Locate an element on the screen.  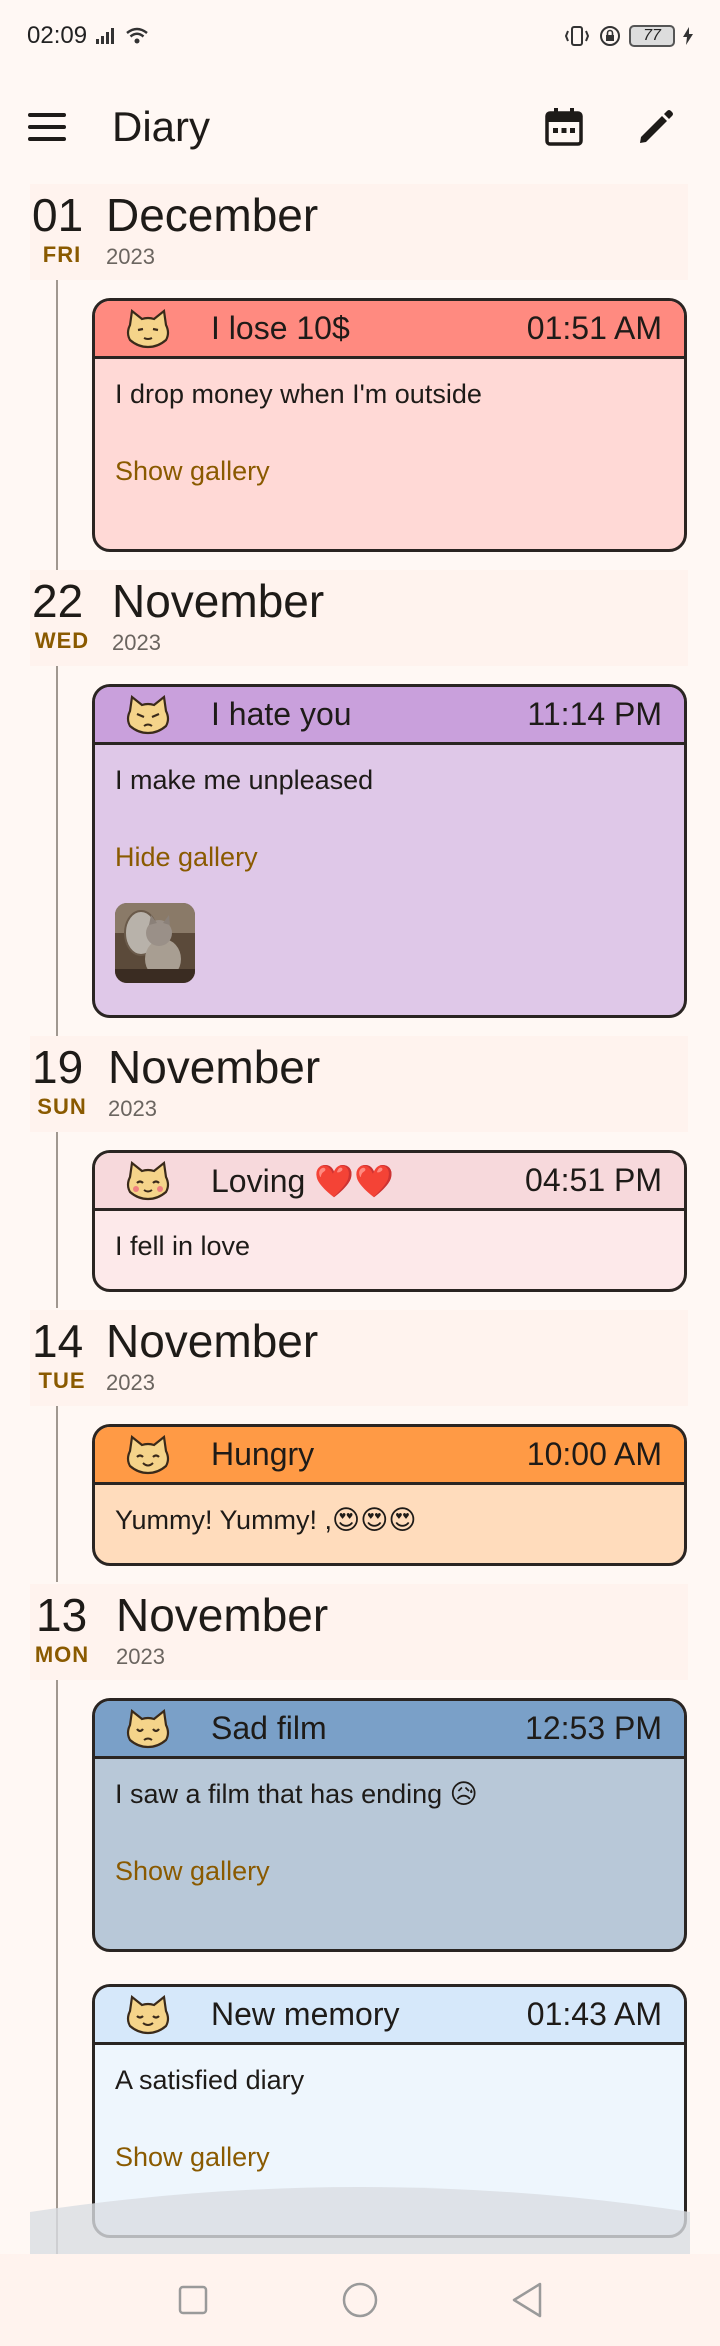
card-title: Loving ❤️❤️ is located at coordinates (302, 1180).